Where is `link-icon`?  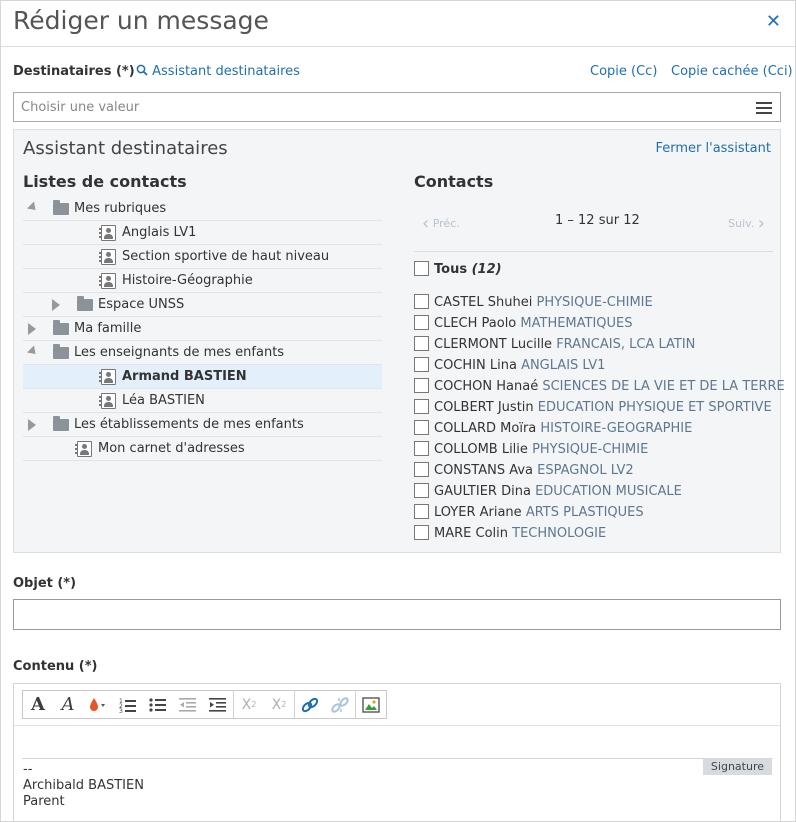 link-icon is located at coordinates (310, 704).